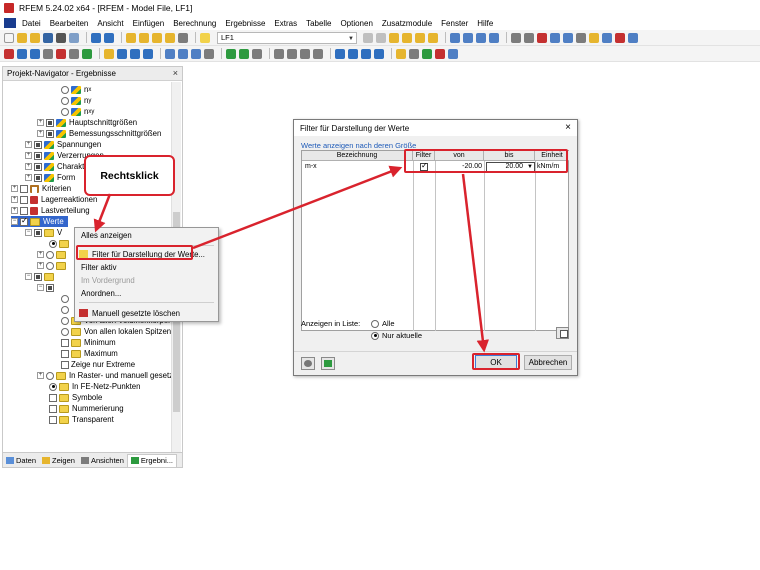 Image resolution: width=760 pixels, height=570 pixels. What do you see at coordinates (516, 37) in the screenshot?
I see `grid-icon` at bounding box center [516, 37].